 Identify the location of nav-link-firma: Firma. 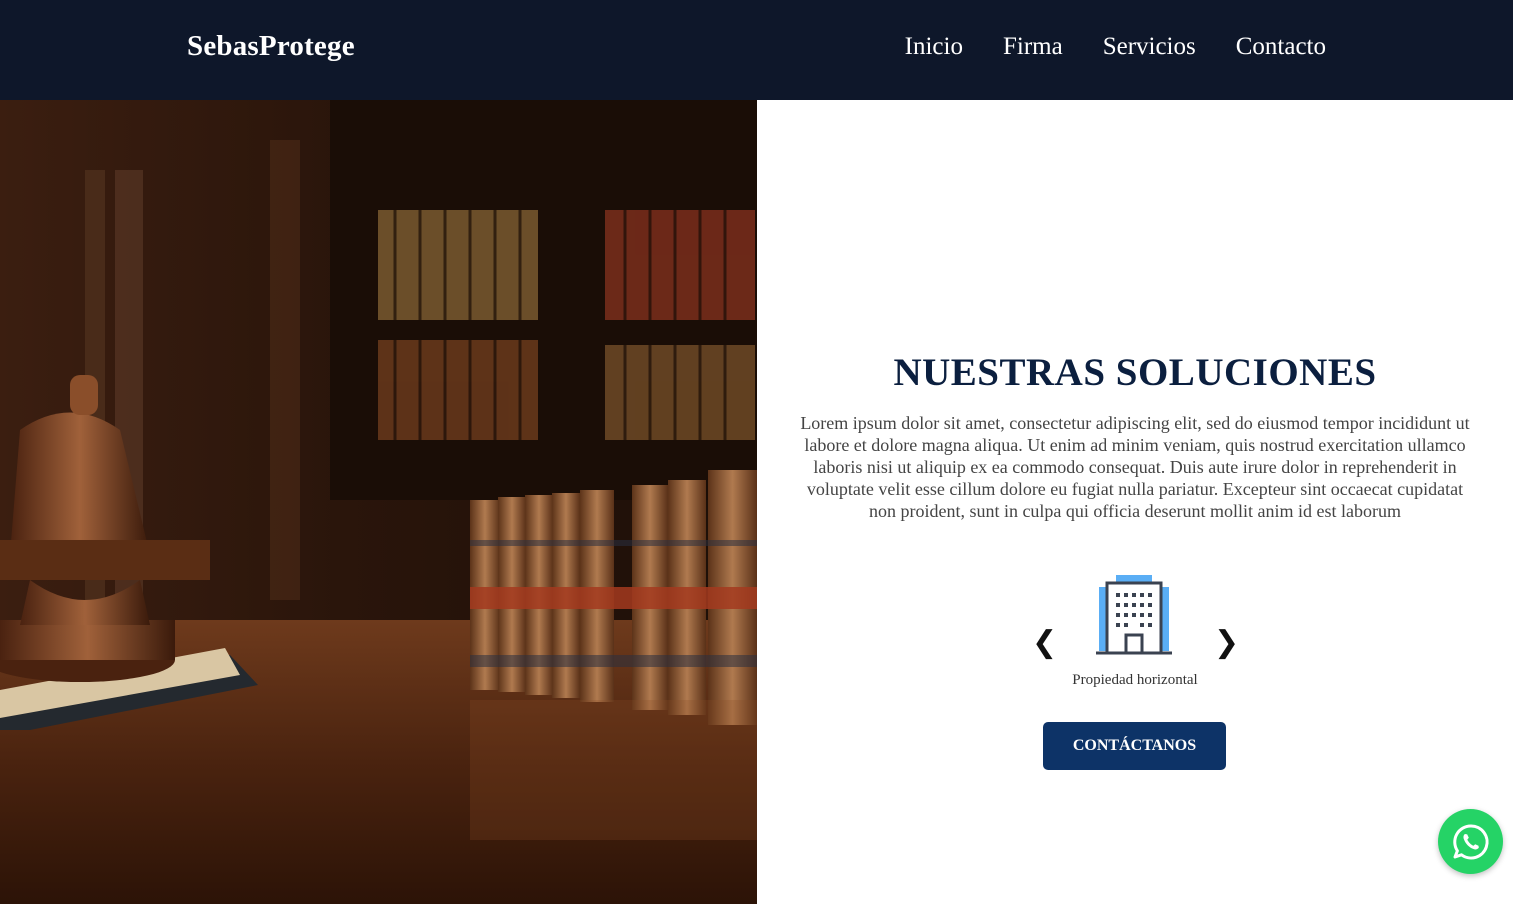
(1033, 46).